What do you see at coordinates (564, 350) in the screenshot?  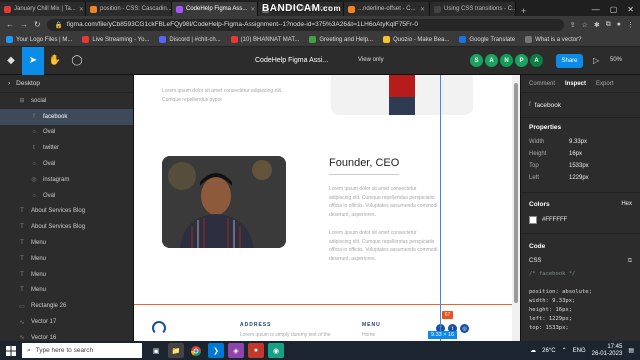 I see `tray-chevron-icon: ⌃` at bounding box center [564, 350].